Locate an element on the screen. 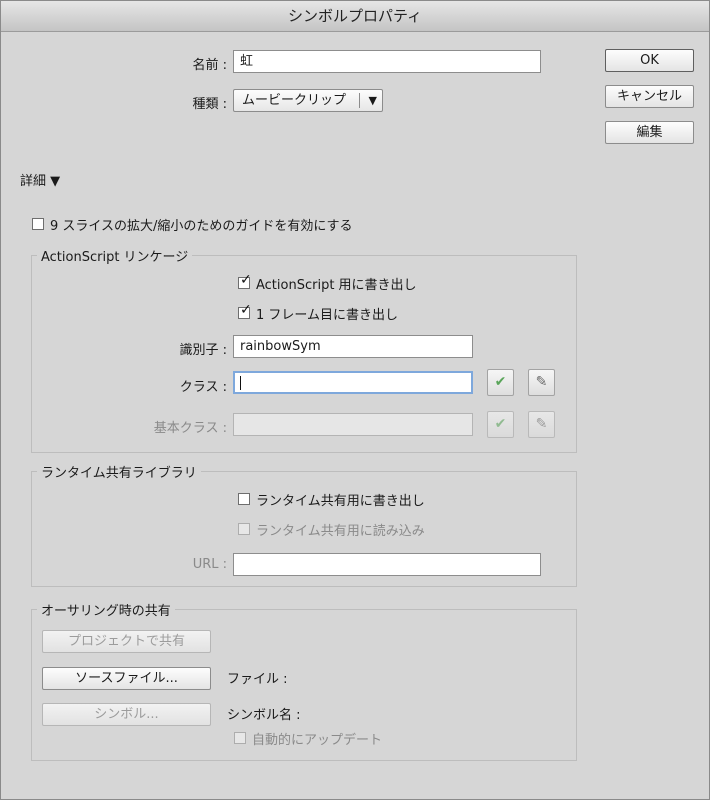 The width and height of the screenshot is (710, 800). edit-class-button: ✎ is located at coordinates (541, 382).